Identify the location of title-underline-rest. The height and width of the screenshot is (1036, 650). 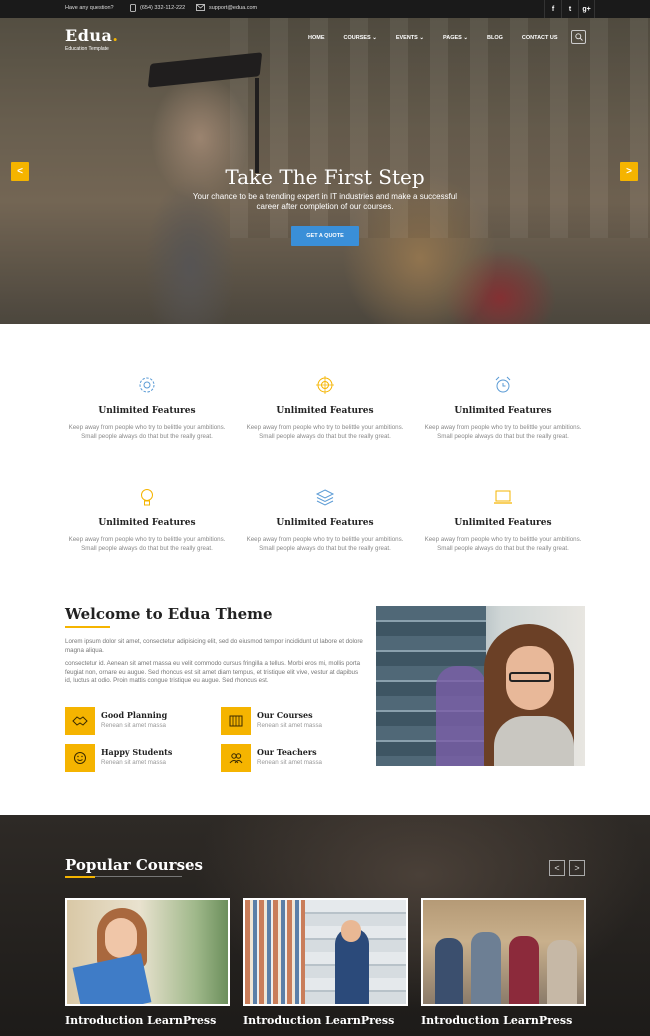
(138, 876).